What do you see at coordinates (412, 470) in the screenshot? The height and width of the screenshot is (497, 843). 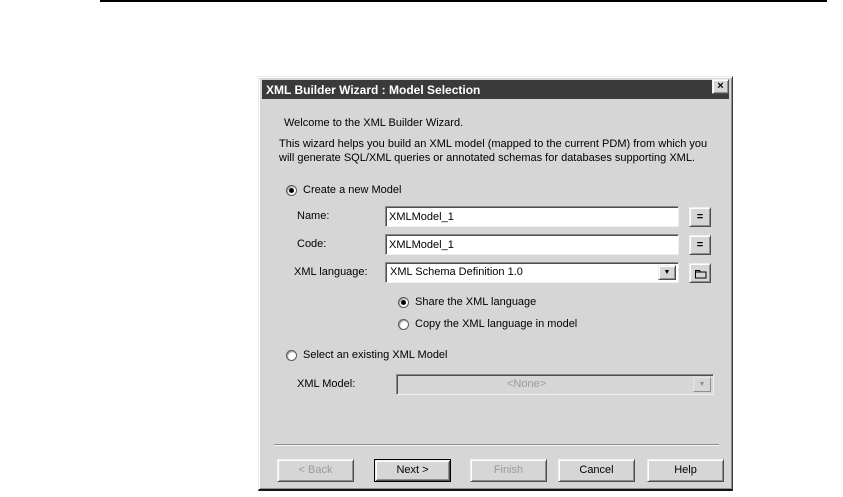 I see `next-button: Next >` at bounding box center [412, 470].